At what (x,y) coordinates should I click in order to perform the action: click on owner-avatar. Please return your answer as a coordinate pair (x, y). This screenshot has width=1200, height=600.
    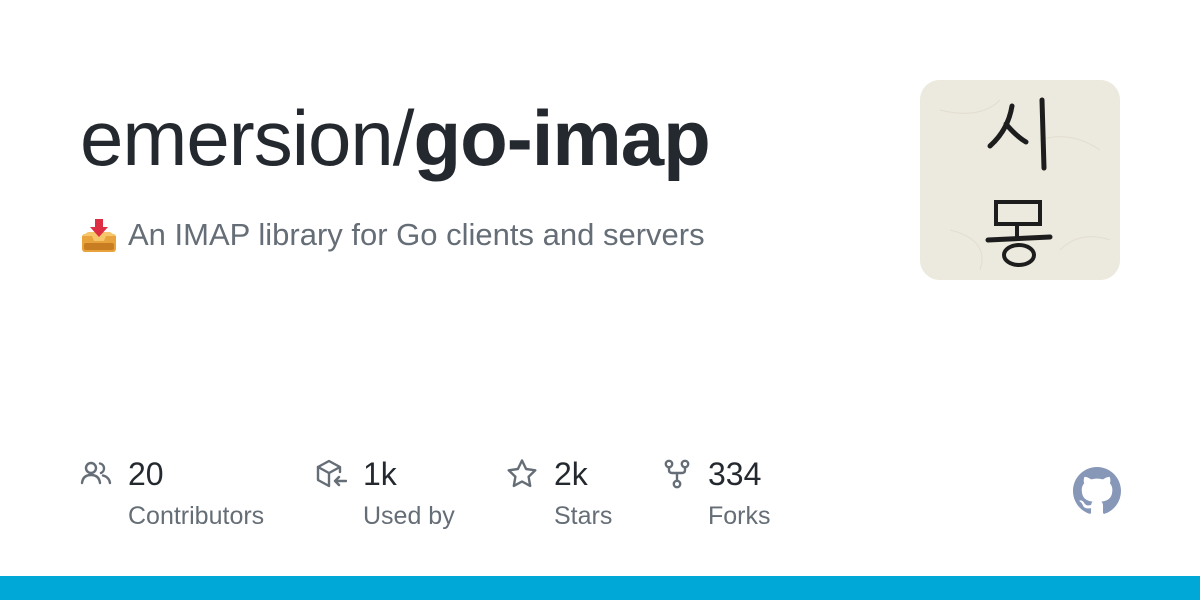
    Looking at the image, I should click on (1020, 180).